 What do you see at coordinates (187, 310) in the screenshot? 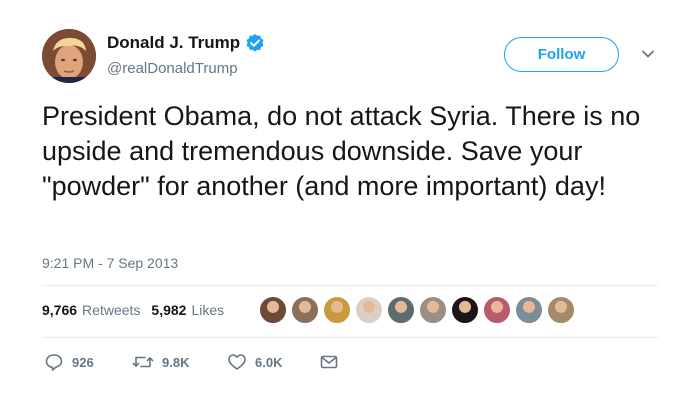
I see `likes-stat: 5,982 Likes` at bounding box center [187, 310].